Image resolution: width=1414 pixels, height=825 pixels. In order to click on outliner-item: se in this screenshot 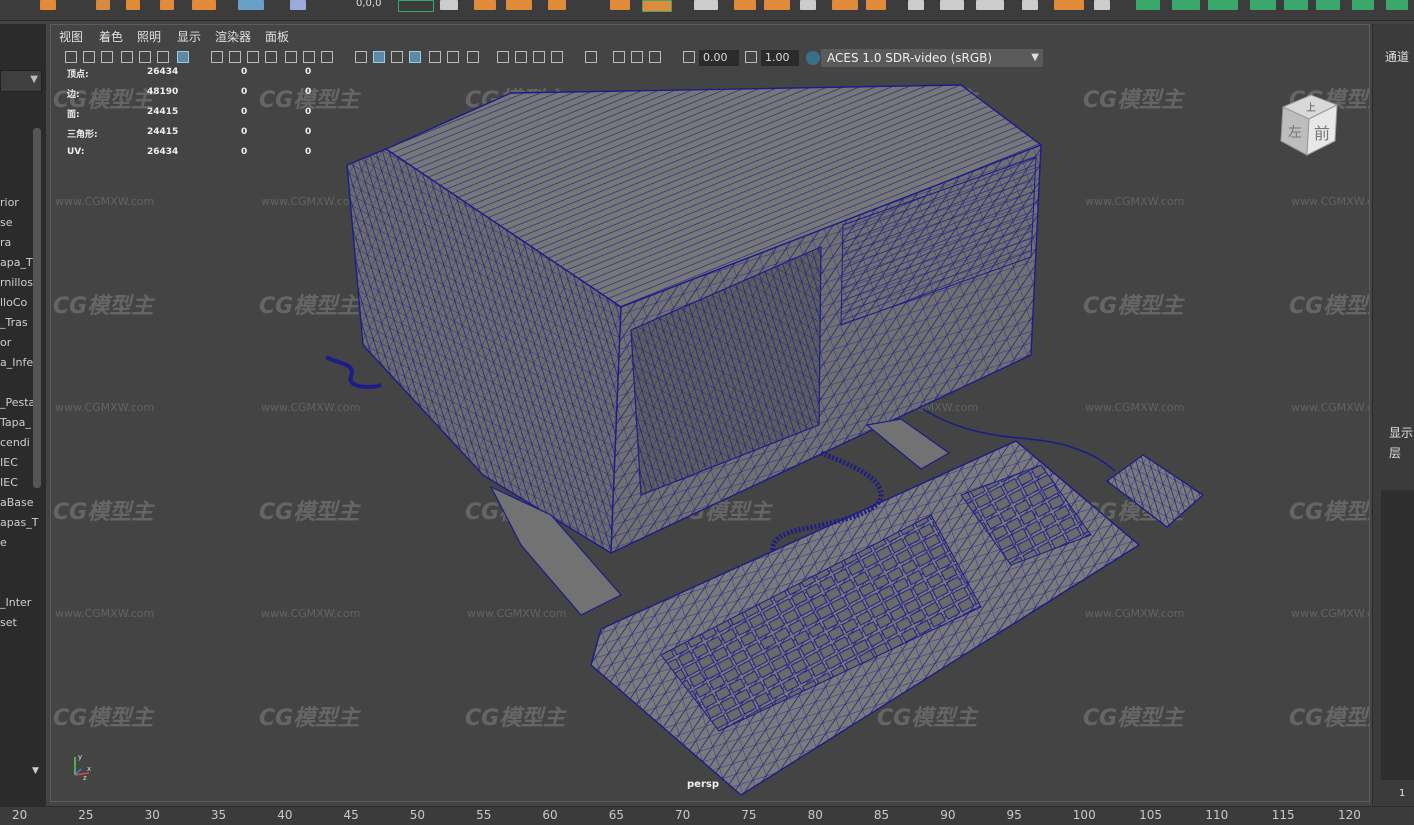, I will do `click(6, 222)`.